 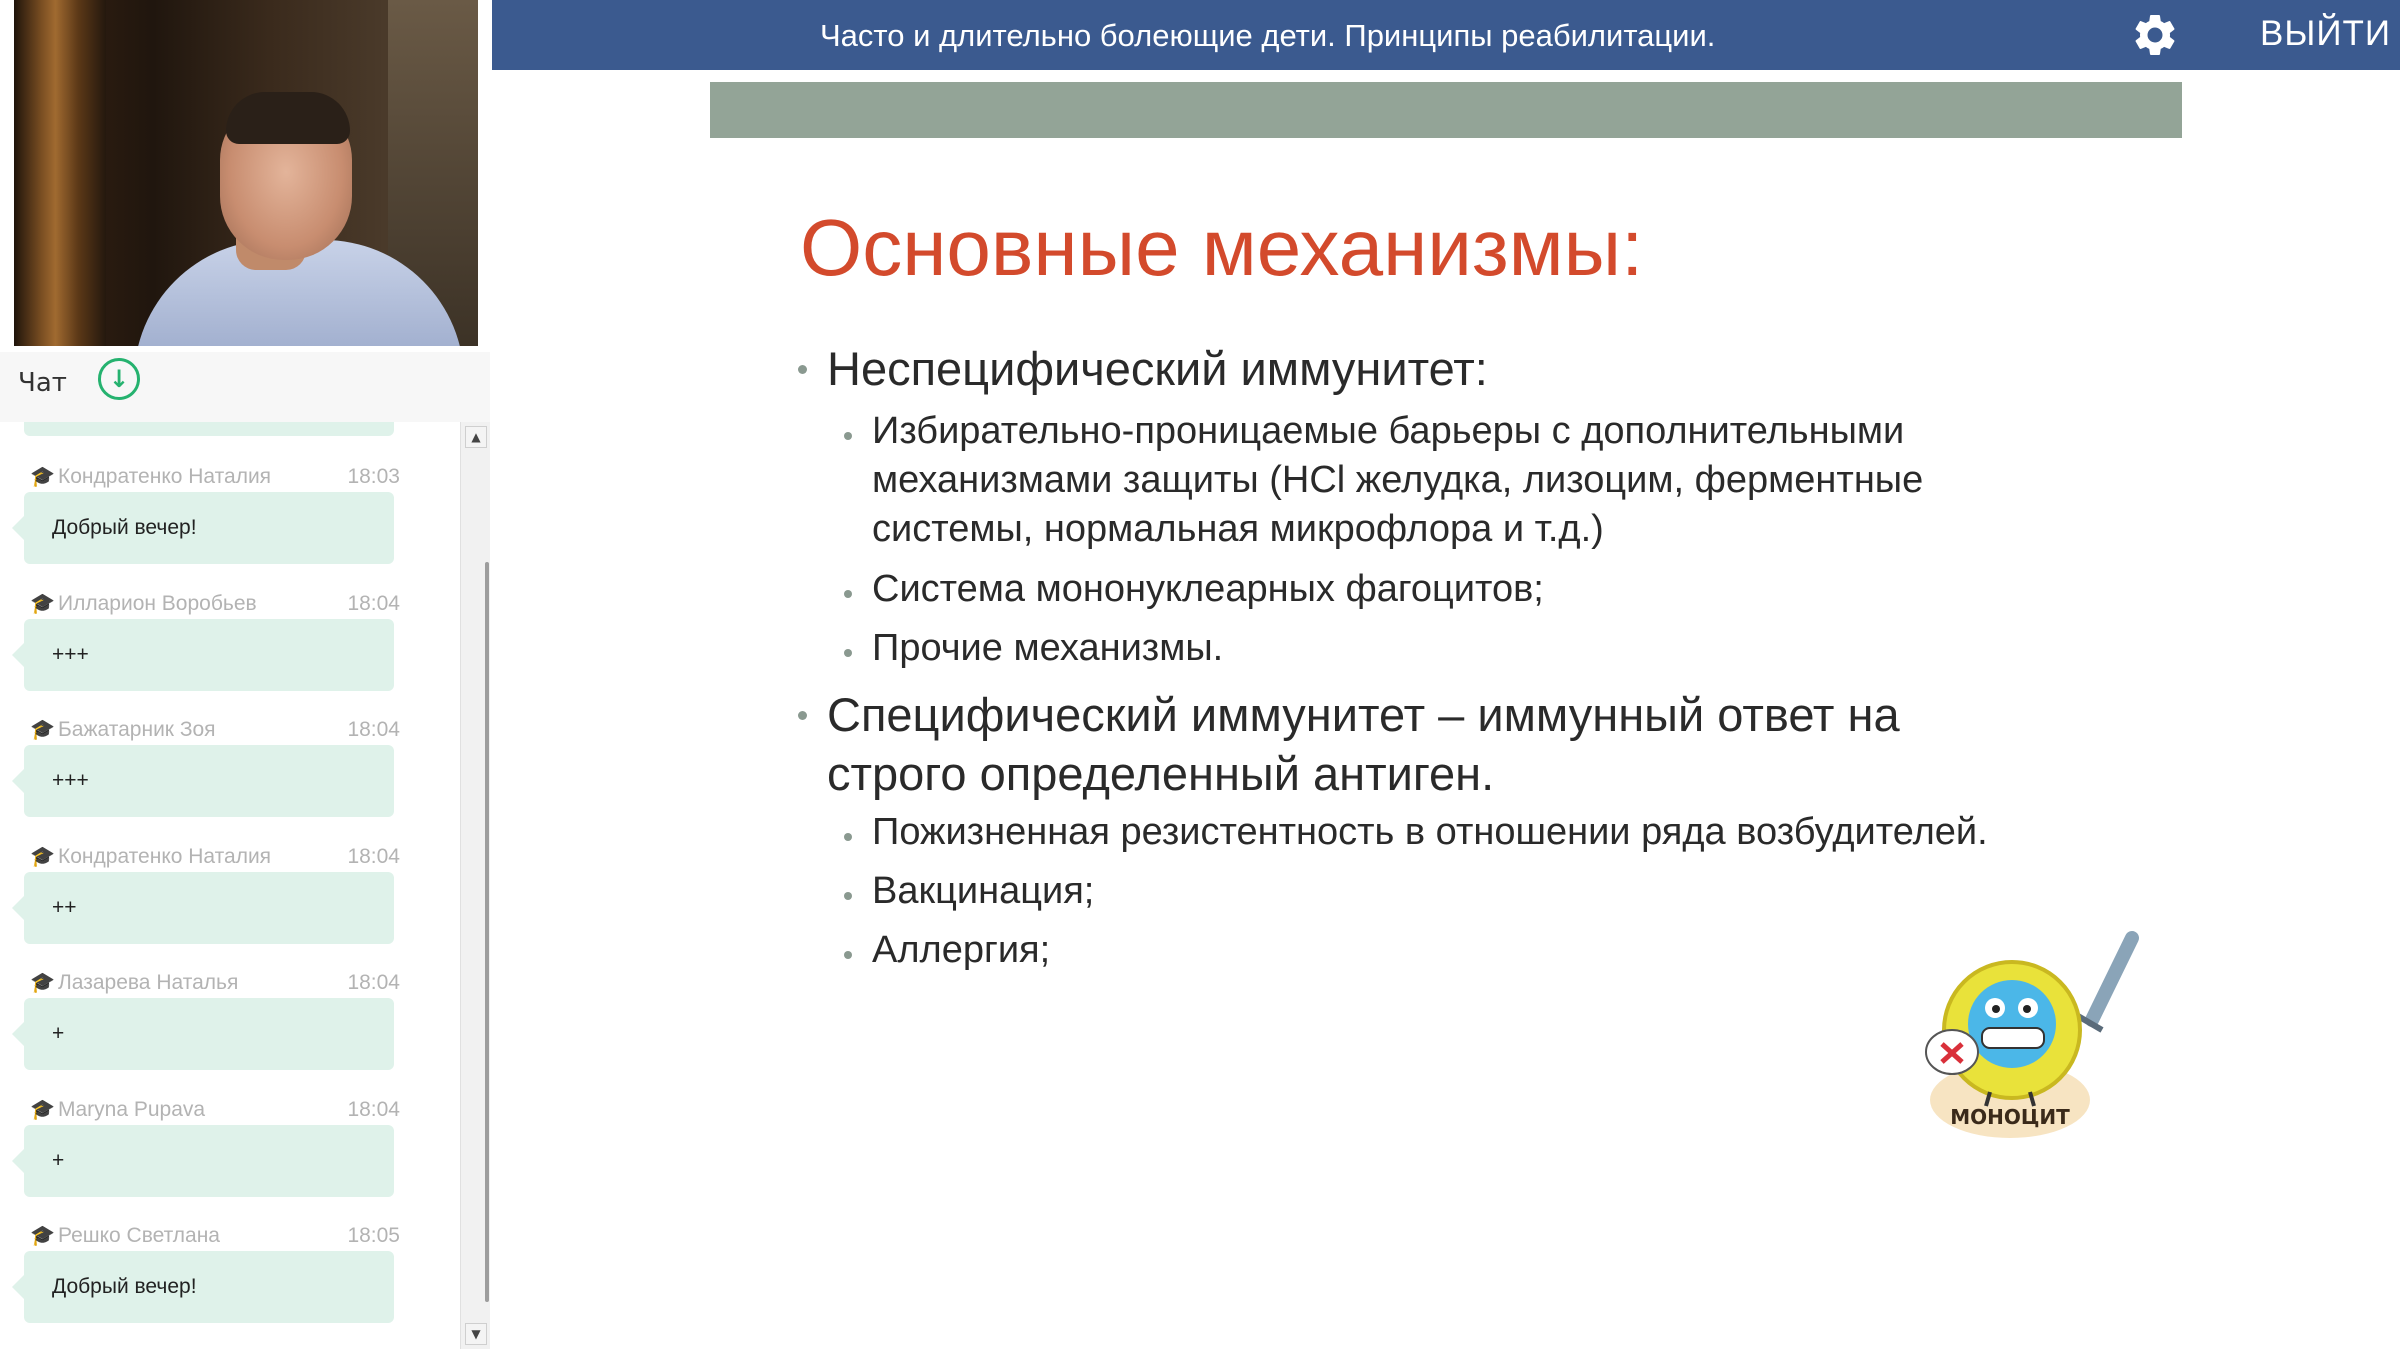 I want to click on chat-message: 🎓 Кондратенко Наталия 18:03 Добрый вечер!, so click(x=206, y=522).